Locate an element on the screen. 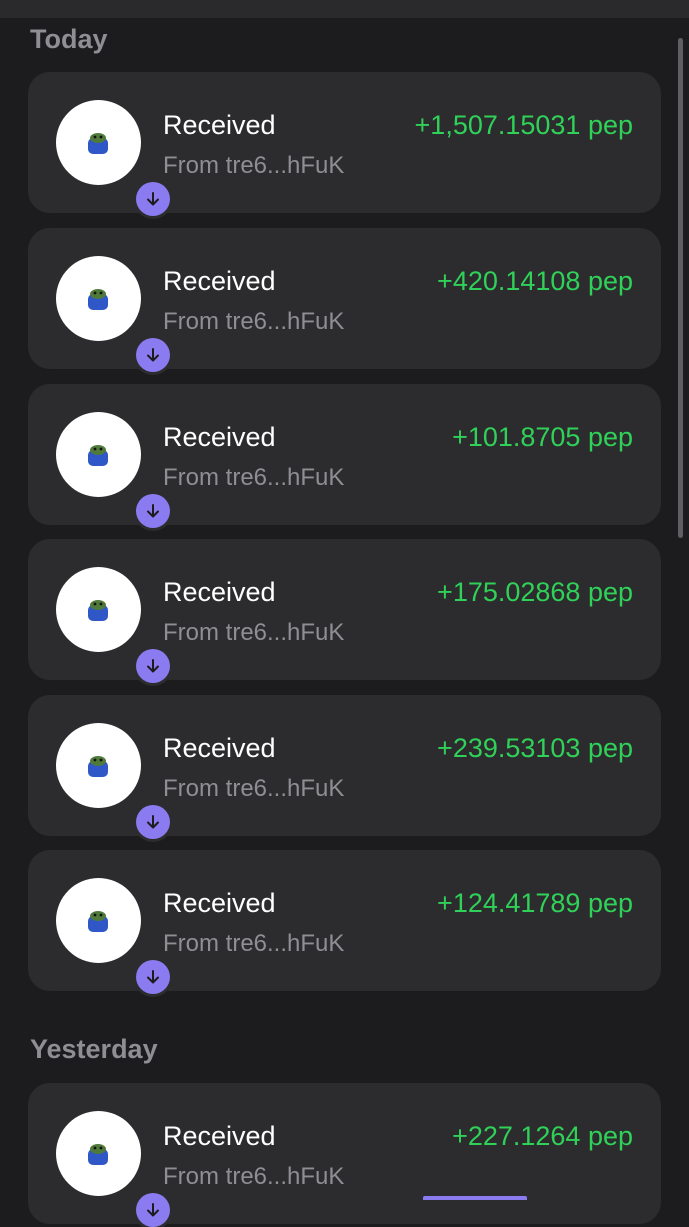 Image resolution: width=689 pixels, height=1227 pixels. transaction-amount: +227.1264 pep is located at coordinates (542, 1136).